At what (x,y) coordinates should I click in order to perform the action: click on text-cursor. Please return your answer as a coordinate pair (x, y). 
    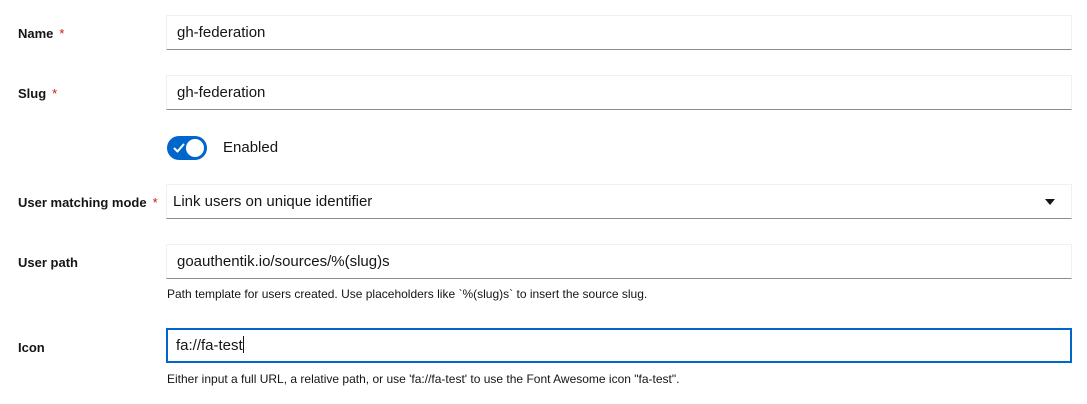
    Looking at the image, I should click on (243, 344).